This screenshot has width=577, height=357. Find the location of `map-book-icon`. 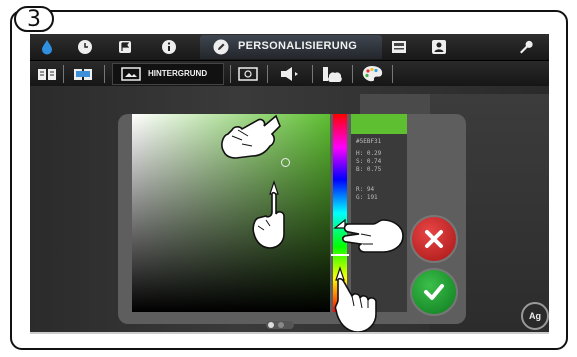

map-book-icon is located at coordinates (83, 74).